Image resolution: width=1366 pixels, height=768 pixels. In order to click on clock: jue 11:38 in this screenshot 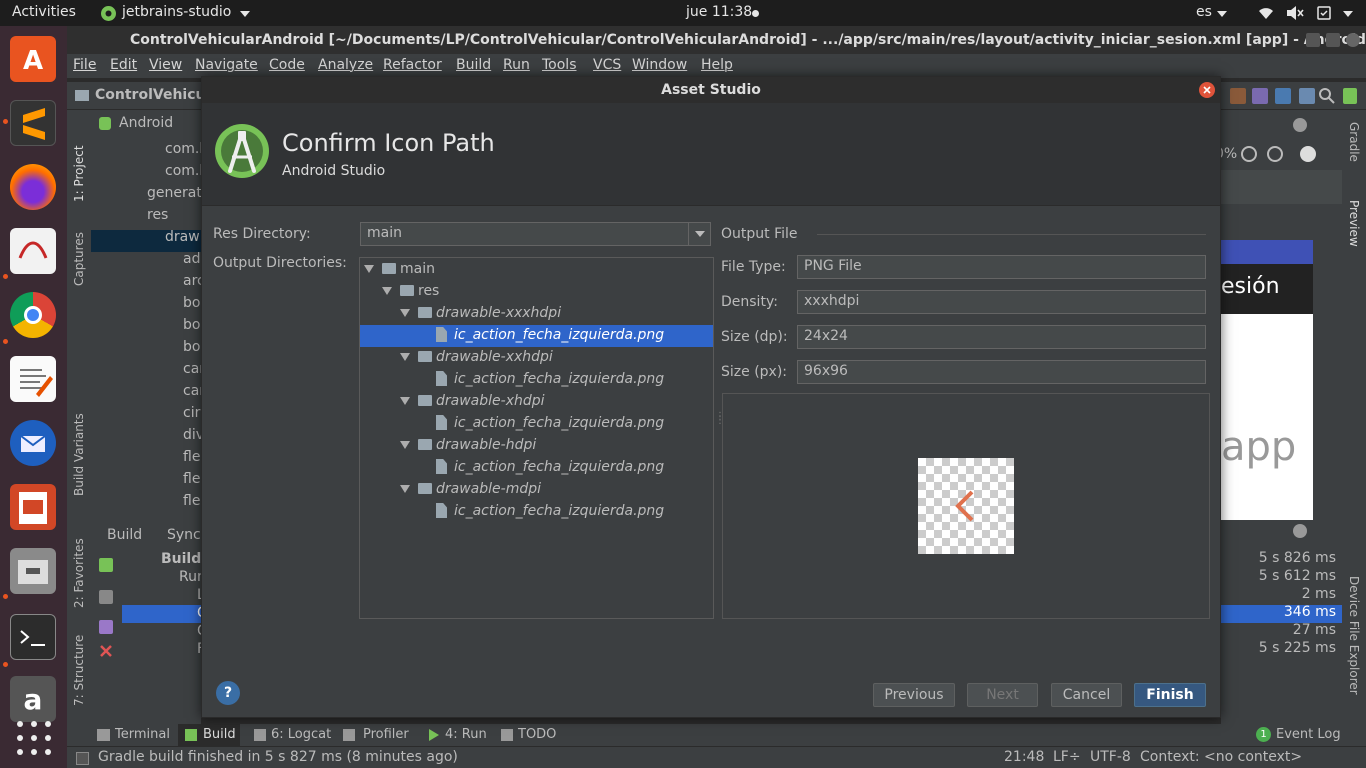, I will do `click(719, 12)`.